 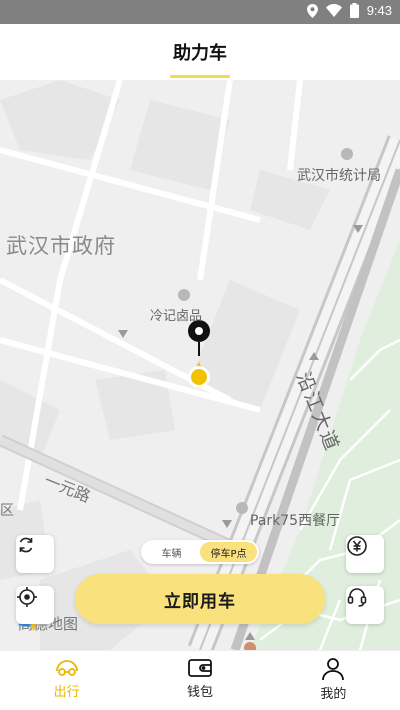 I want to click on nav-item-profile: 我的, so click(x=333, y=680).